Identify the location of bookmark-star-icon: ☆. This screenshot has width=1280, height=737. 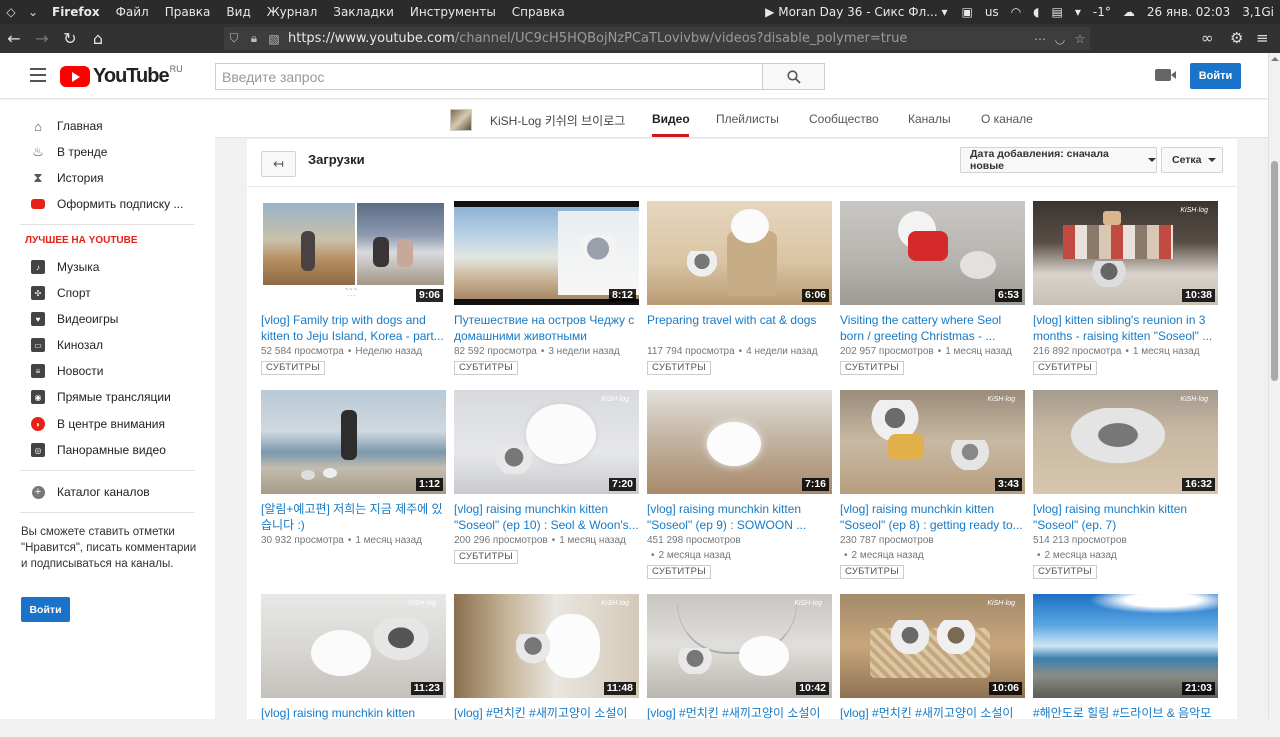
(1080, 39).